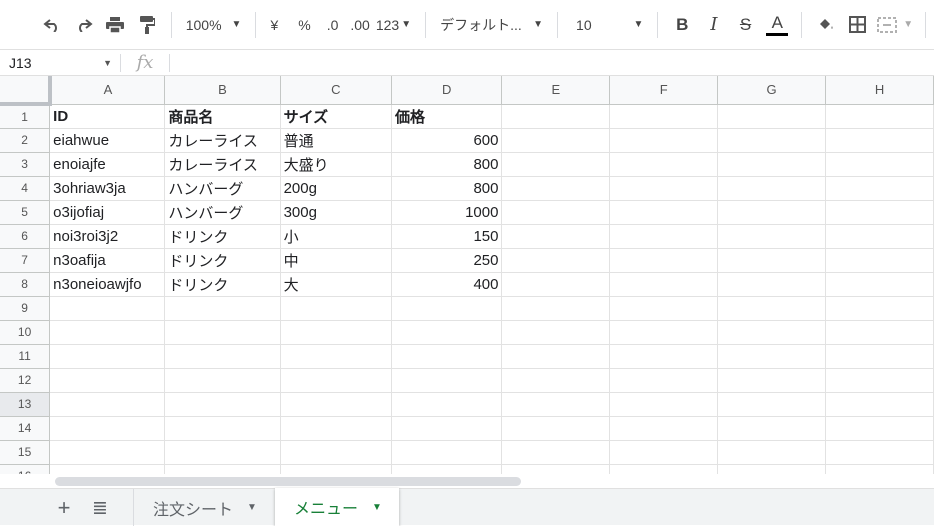 Image resolution: width=934 pixels, height=526 pixels. What do you see at coordinates (84, 25) in the screenshot?
I see `redo-icon` at bounding box center [84, 25].